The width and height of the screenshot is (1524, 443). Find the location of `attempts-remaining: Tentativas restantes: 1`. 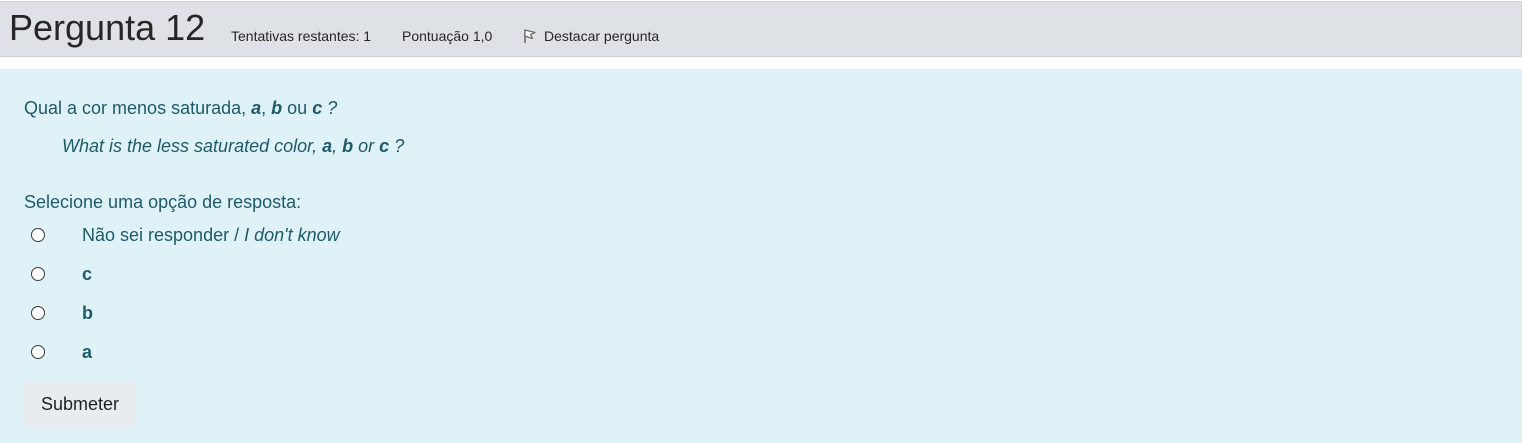

attempts-remaining: Tentativas restantes: 1 is located at coordinates (301, 36).